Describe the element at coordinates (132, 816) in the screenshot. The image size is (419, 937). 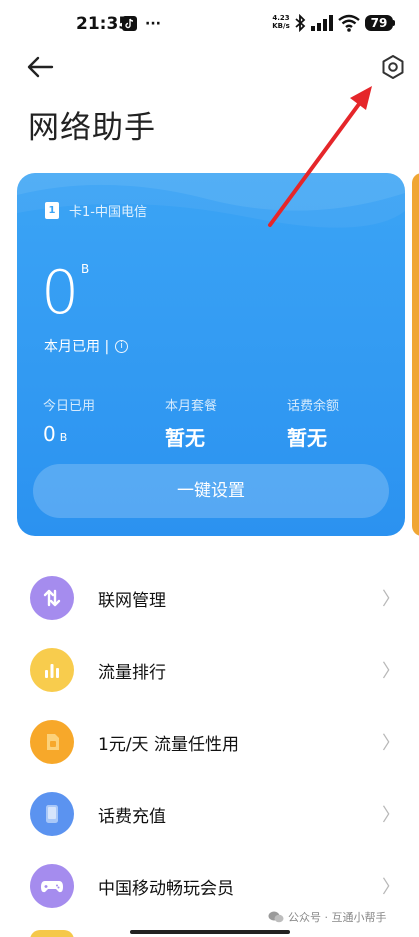
I see `menu-label: 话费充值` at that location.